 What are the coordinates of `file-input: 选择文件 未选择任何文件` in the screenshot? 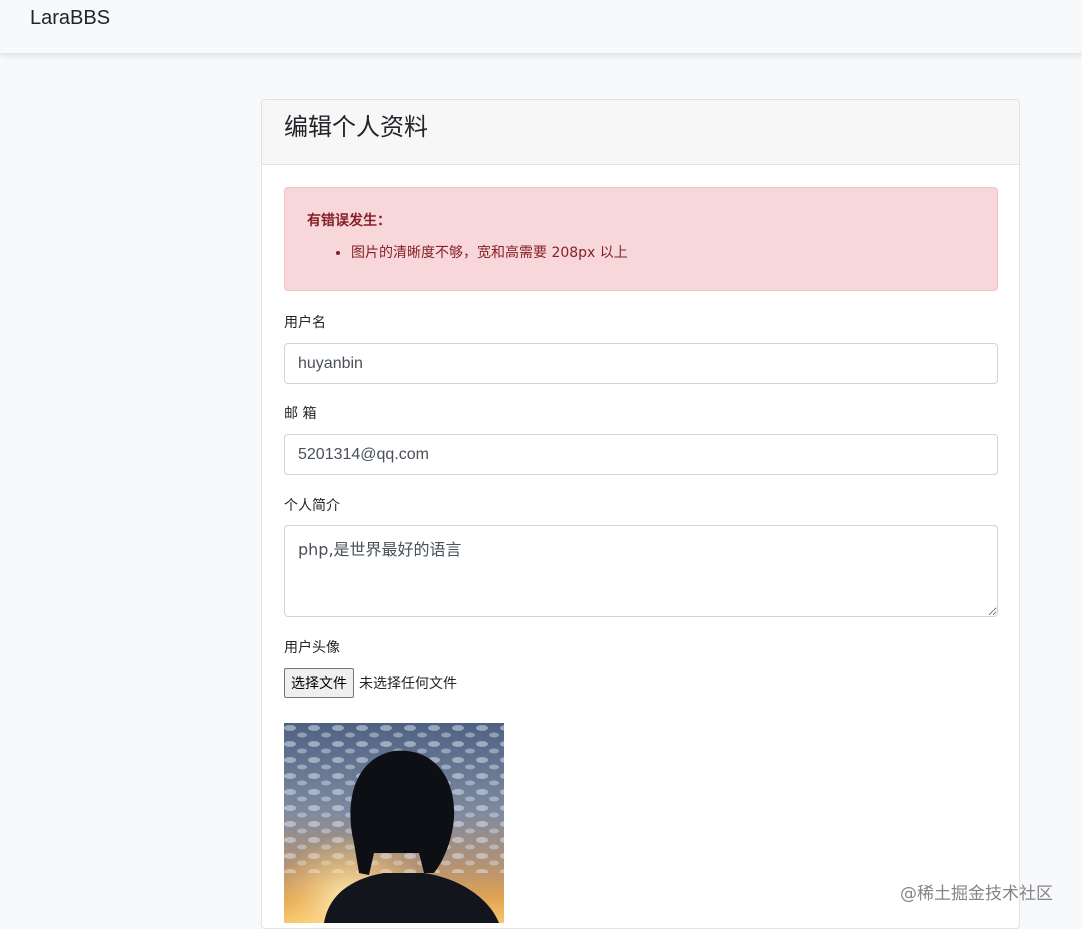 It's located at (370, 683).